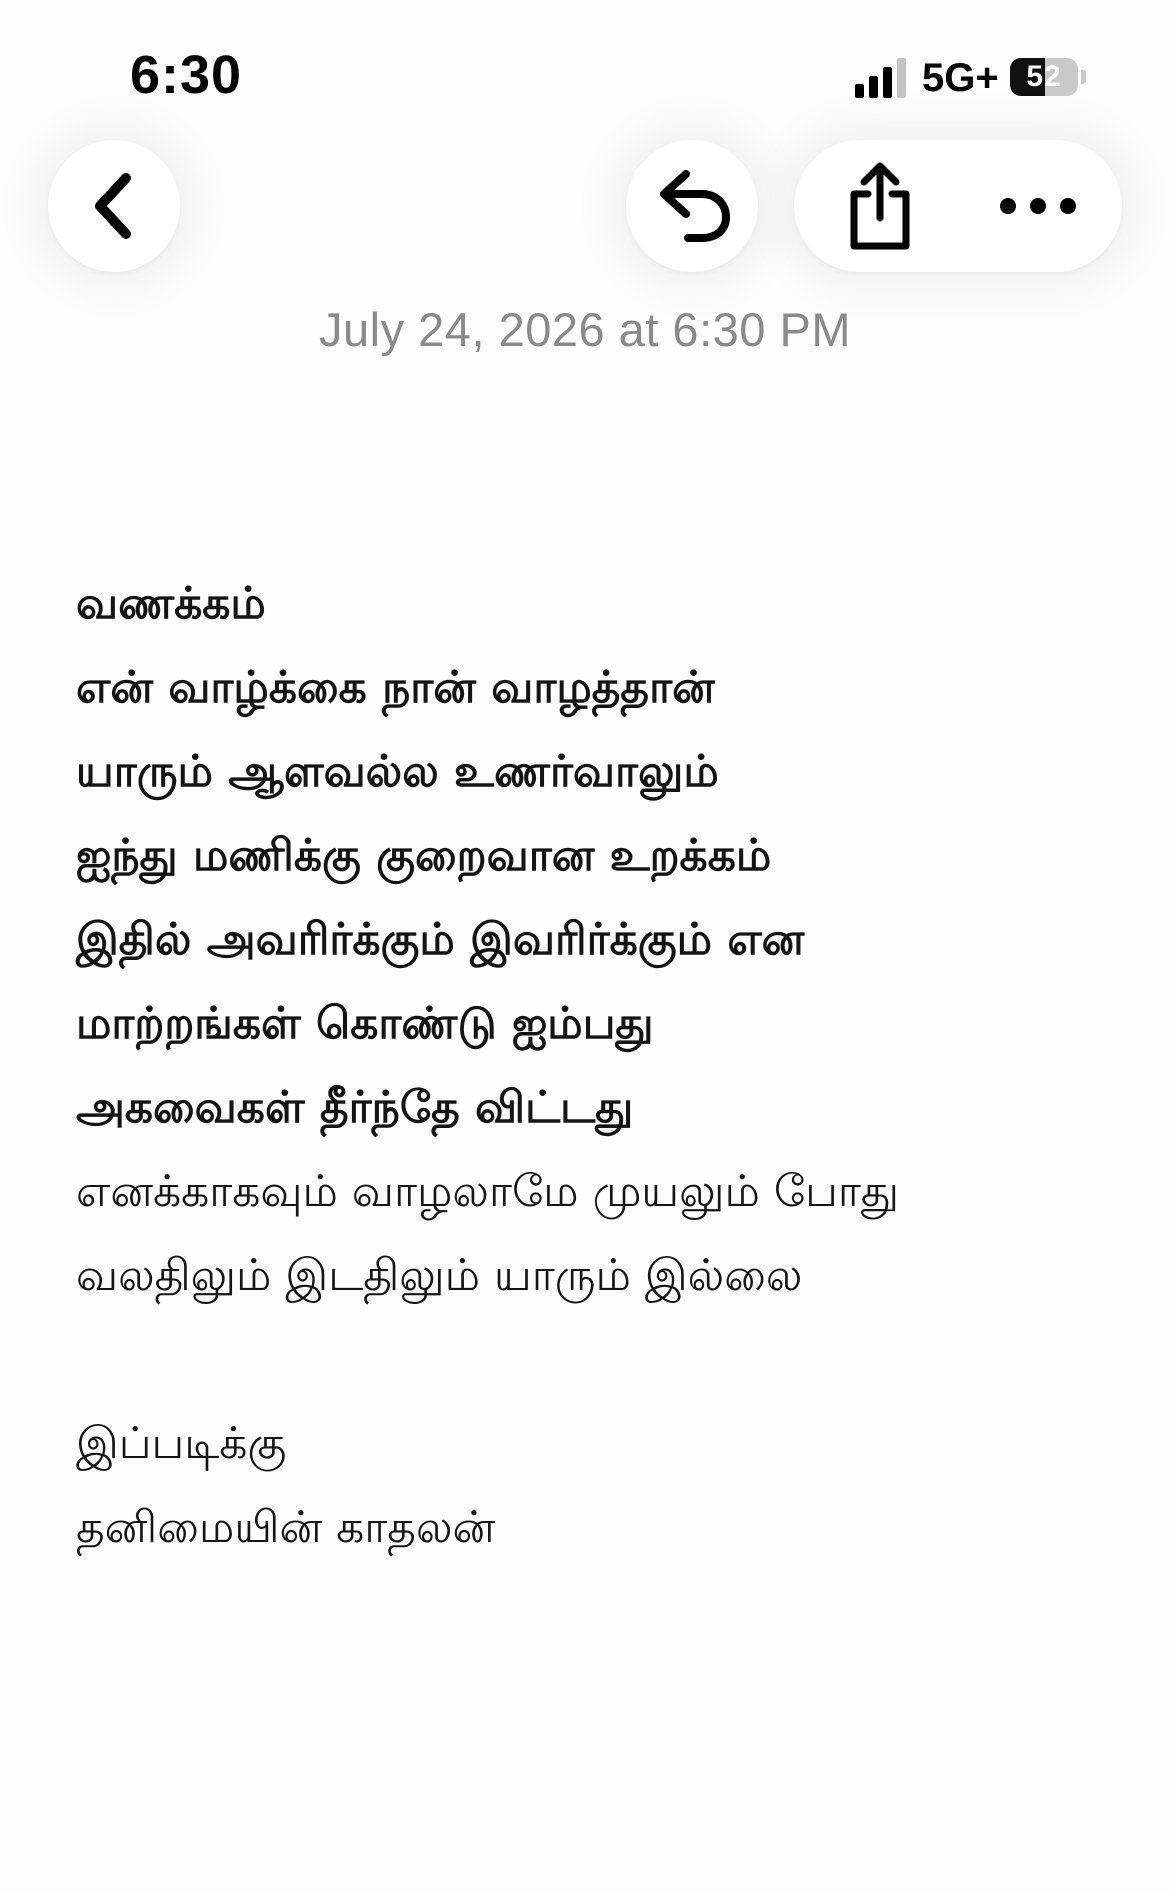 The image size is (1170, 1892). I want to click on ellipsis-icon, so click(1038, 206).